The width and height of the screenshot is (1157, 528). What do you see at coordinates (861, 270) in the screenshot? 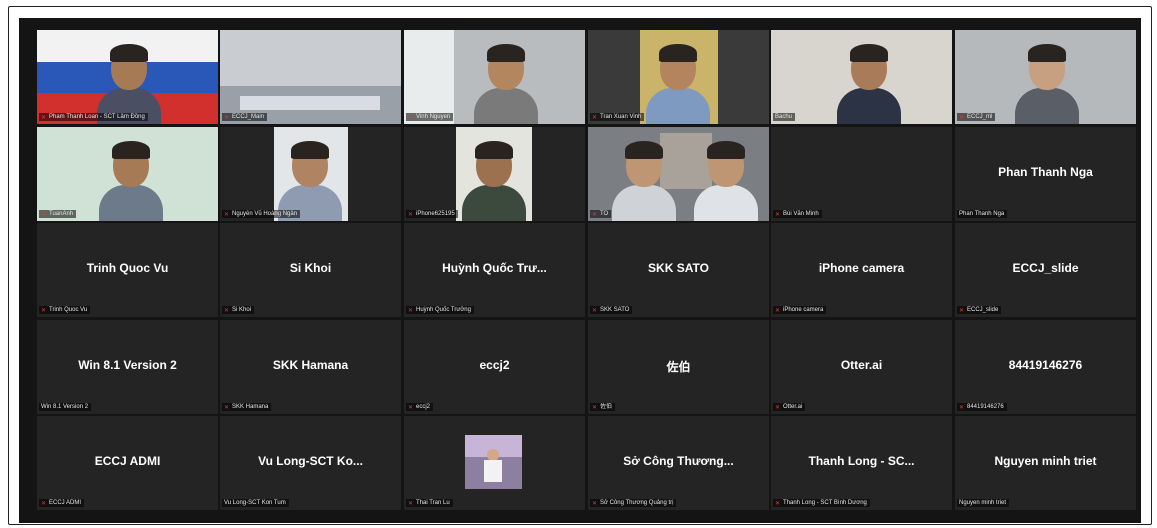
I see `participant-tile: iPhone camera ✕ iPhone camera` at bounding box center [861, 270].